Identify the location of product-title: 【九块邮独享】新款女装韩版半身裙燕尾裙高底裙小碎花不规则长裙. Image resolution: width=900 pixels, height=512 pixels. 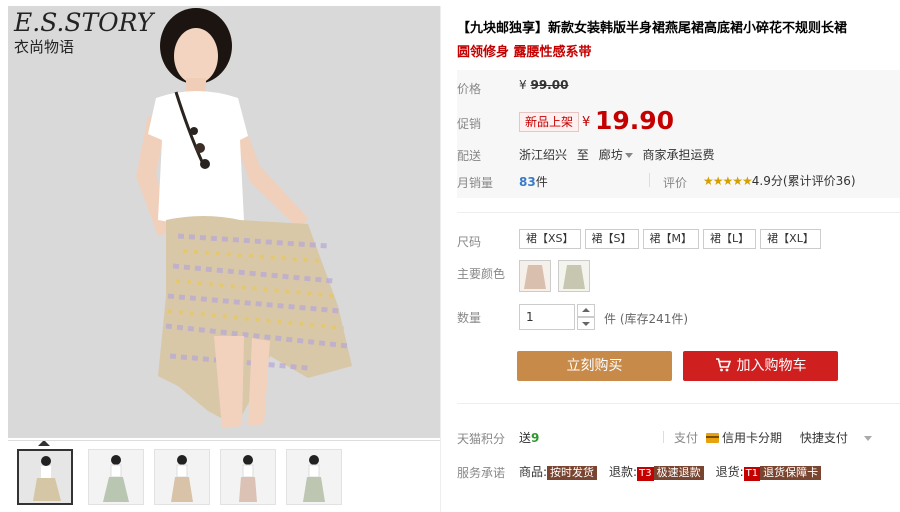
(652, 28).